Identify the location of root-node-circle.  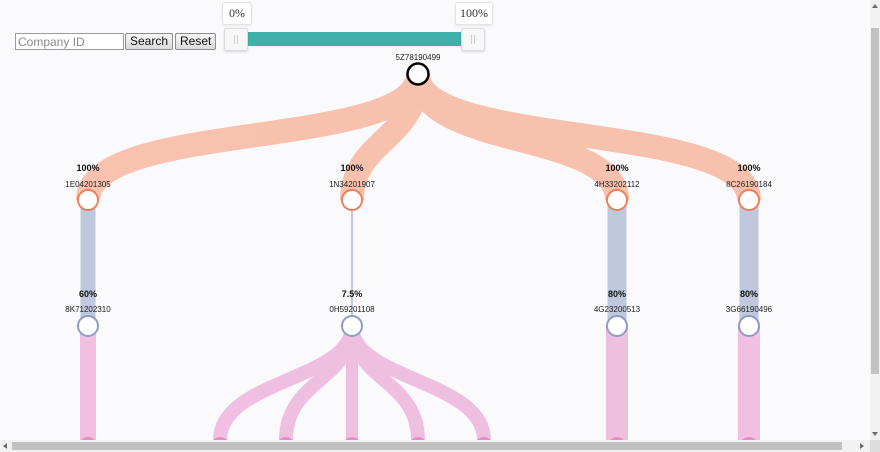
(418, 74).